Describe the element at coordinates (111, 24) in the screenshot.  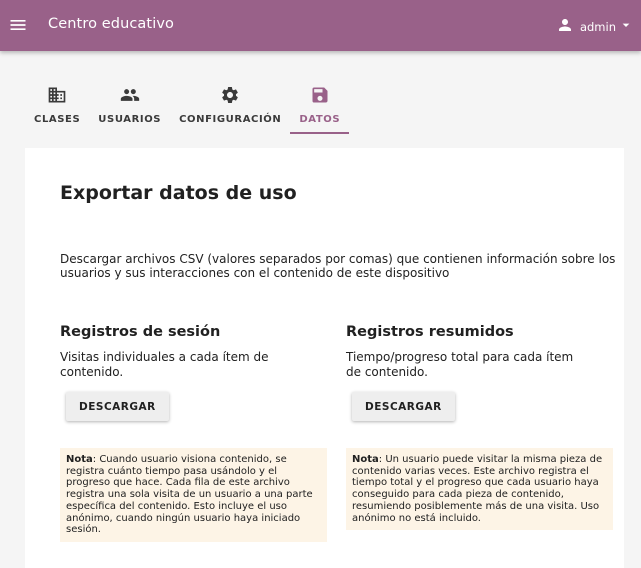
I see `app-title: Centro educativo` at that location.